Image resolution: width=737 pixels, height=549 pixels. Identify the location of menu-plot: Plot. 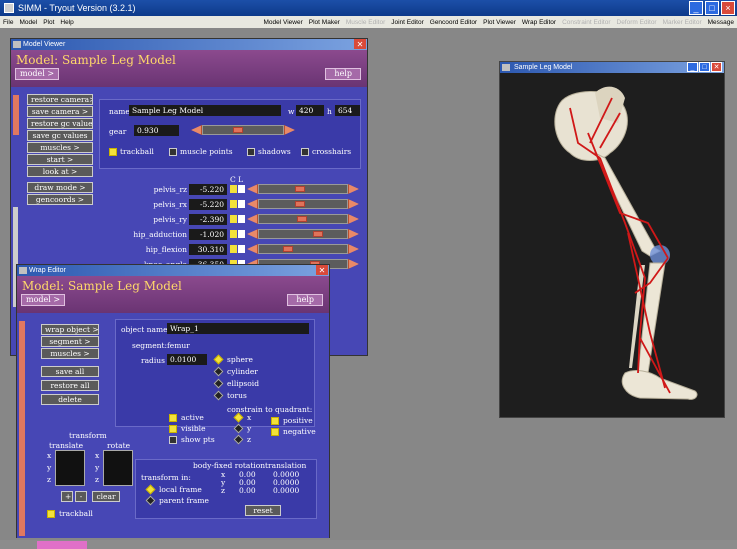
(48, 22).